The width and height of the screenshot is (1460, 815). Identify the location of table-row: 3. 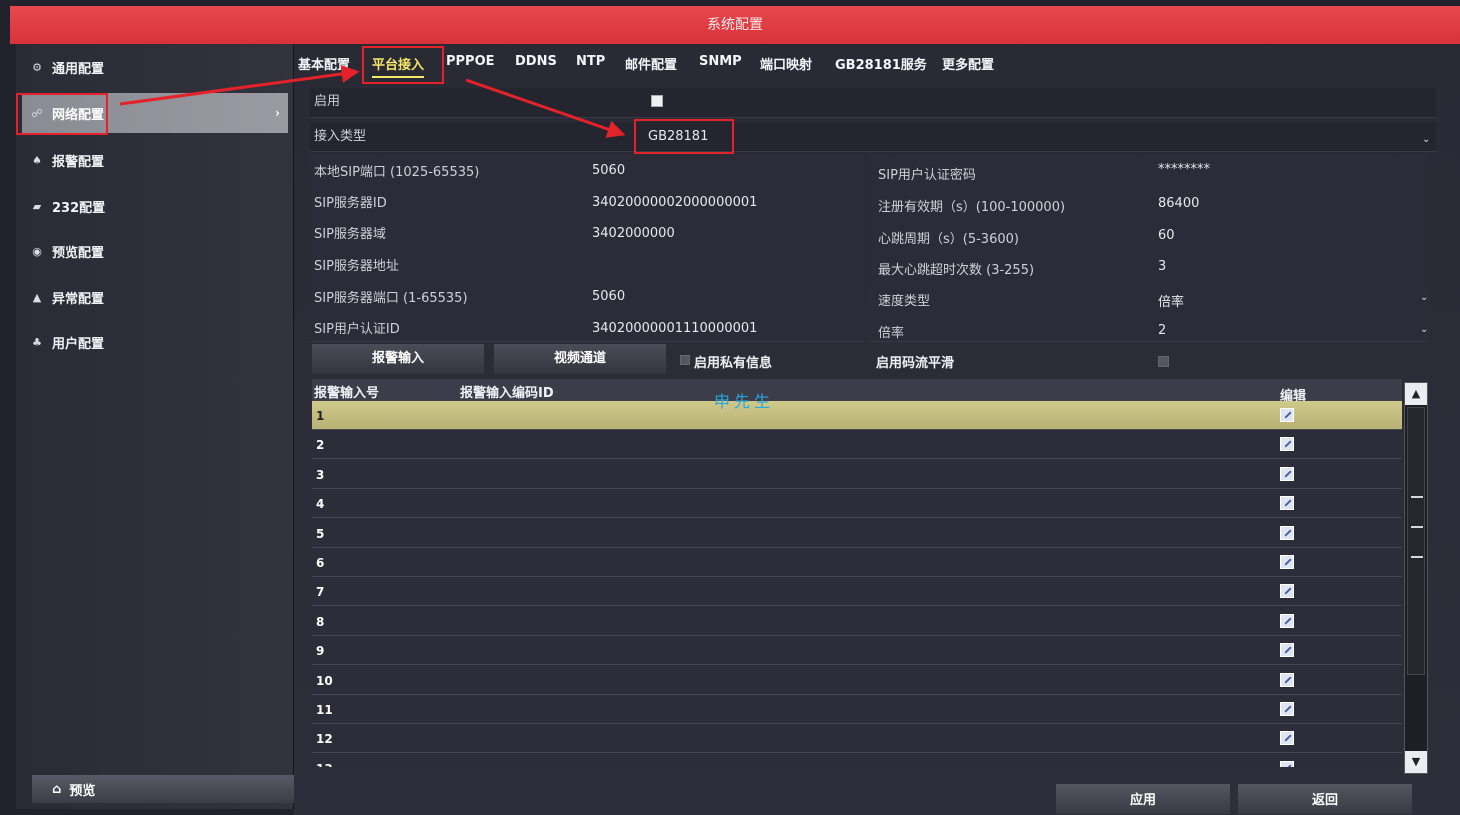
(857, 474).